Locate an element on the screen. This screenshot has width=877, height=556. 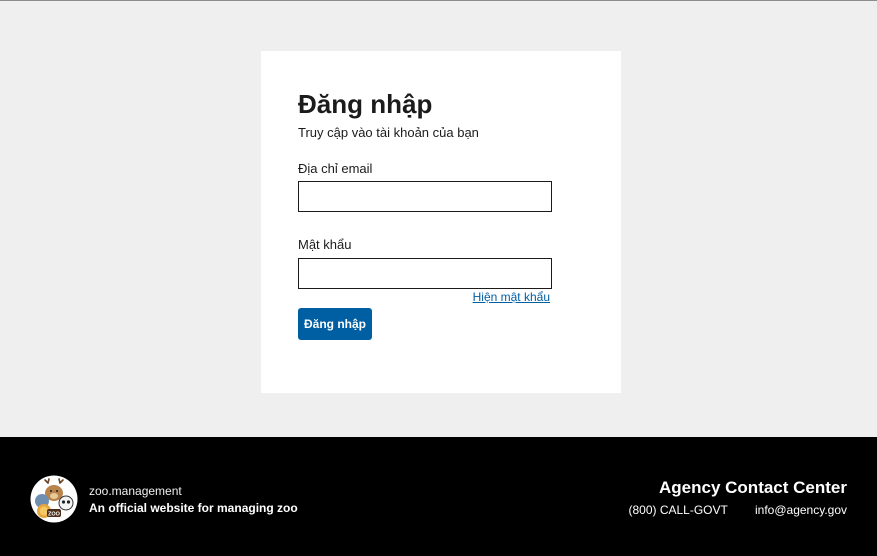
panda-icon is located at coordinates (66, 503).